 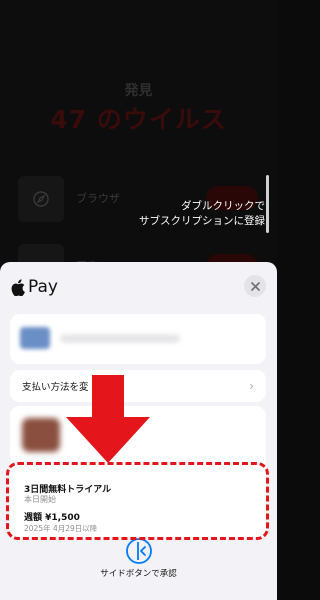 What do you see at coordinates (223, 206) in the screenshot?
I see `side-button-hint-line-1: ダブルクリックで` at bounding box center [223, 206].